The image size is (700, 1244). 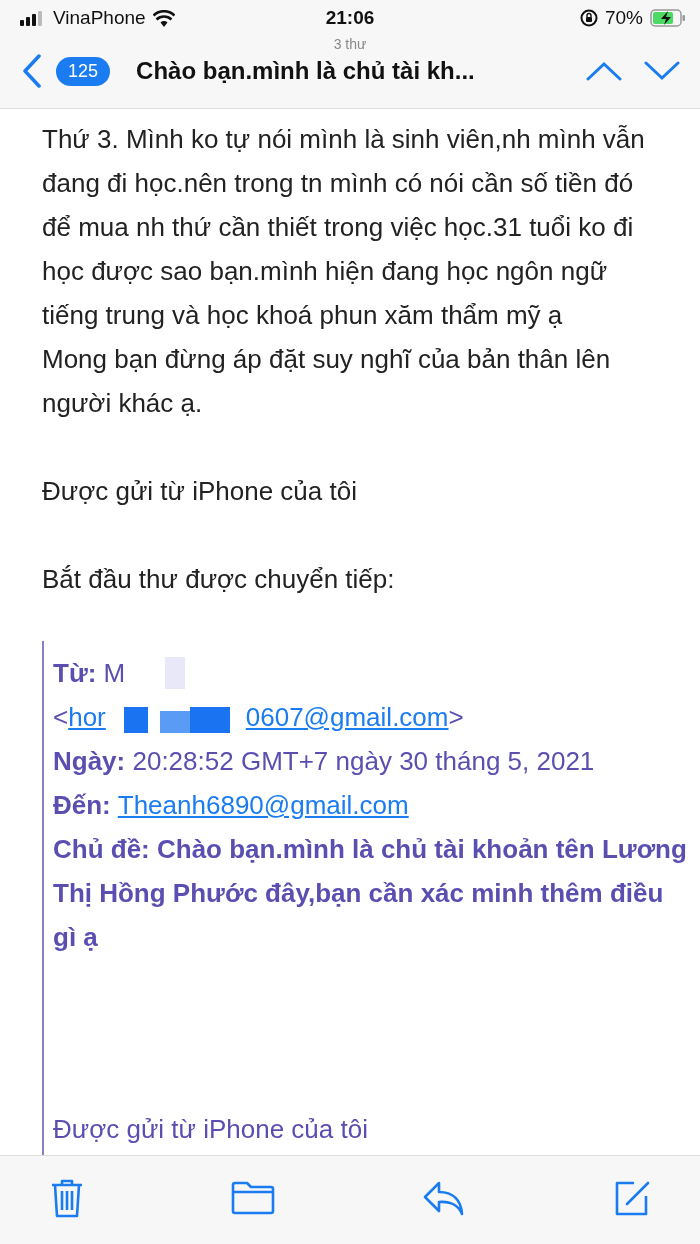 What do you see at coordinates (263, 805) in the screenshot?
I see `recipient-email-link: Theanh6890@gmail.com` at bounding box center [263, 805].